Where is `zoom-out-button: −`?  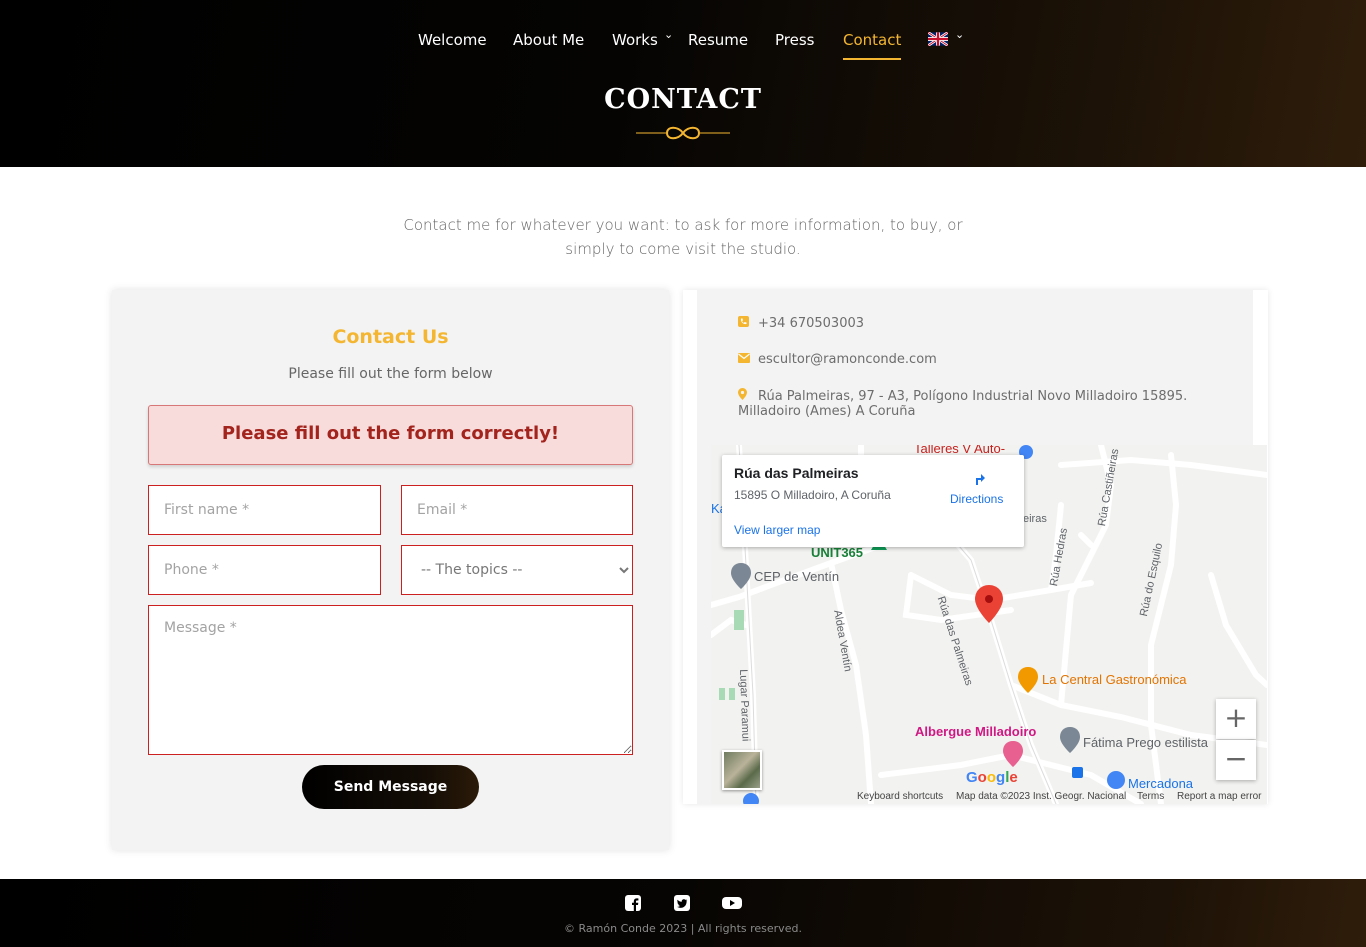 zoom-out-button: − is located at coordinates (1236, 760).